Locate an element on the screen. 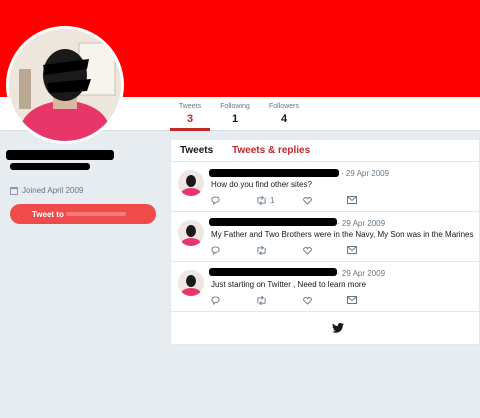 Image resolution: width=480 pixels, height=418 pixels. joined-date: Joined April 2009 is located at coordinates (46, 190).